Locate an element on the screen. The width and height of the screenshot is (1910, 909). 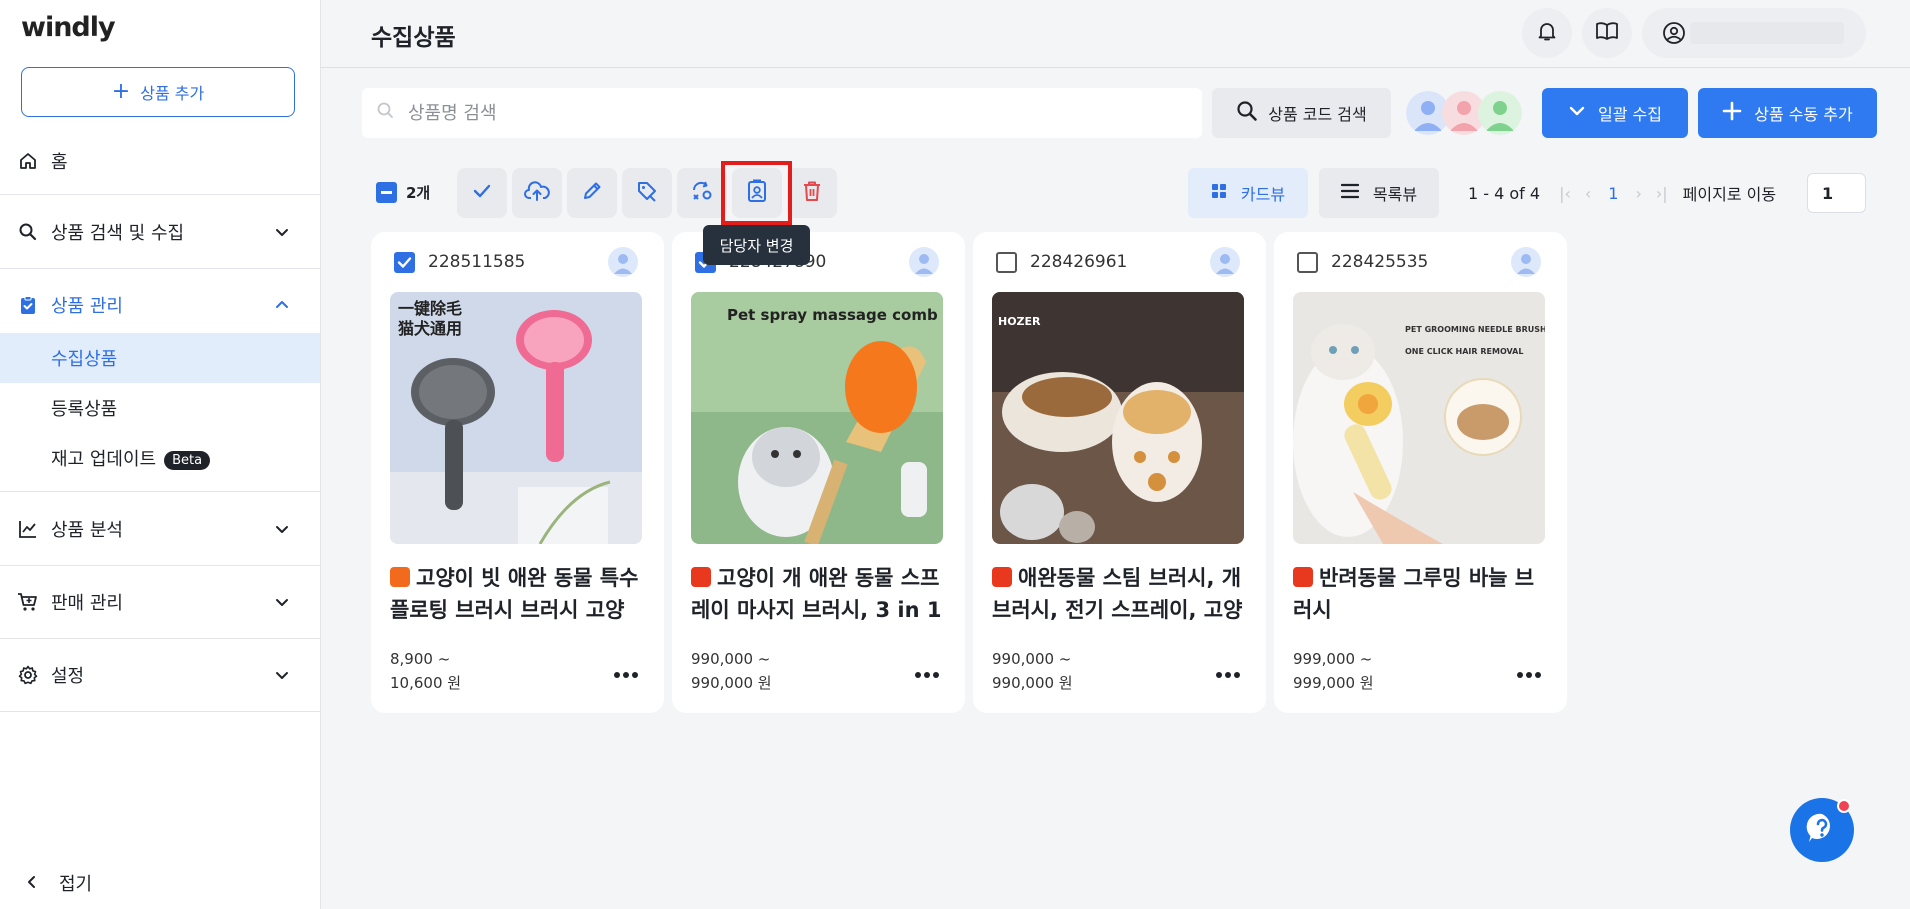
prev-page-icon: ‹ is located at coordinates (1588, 193).